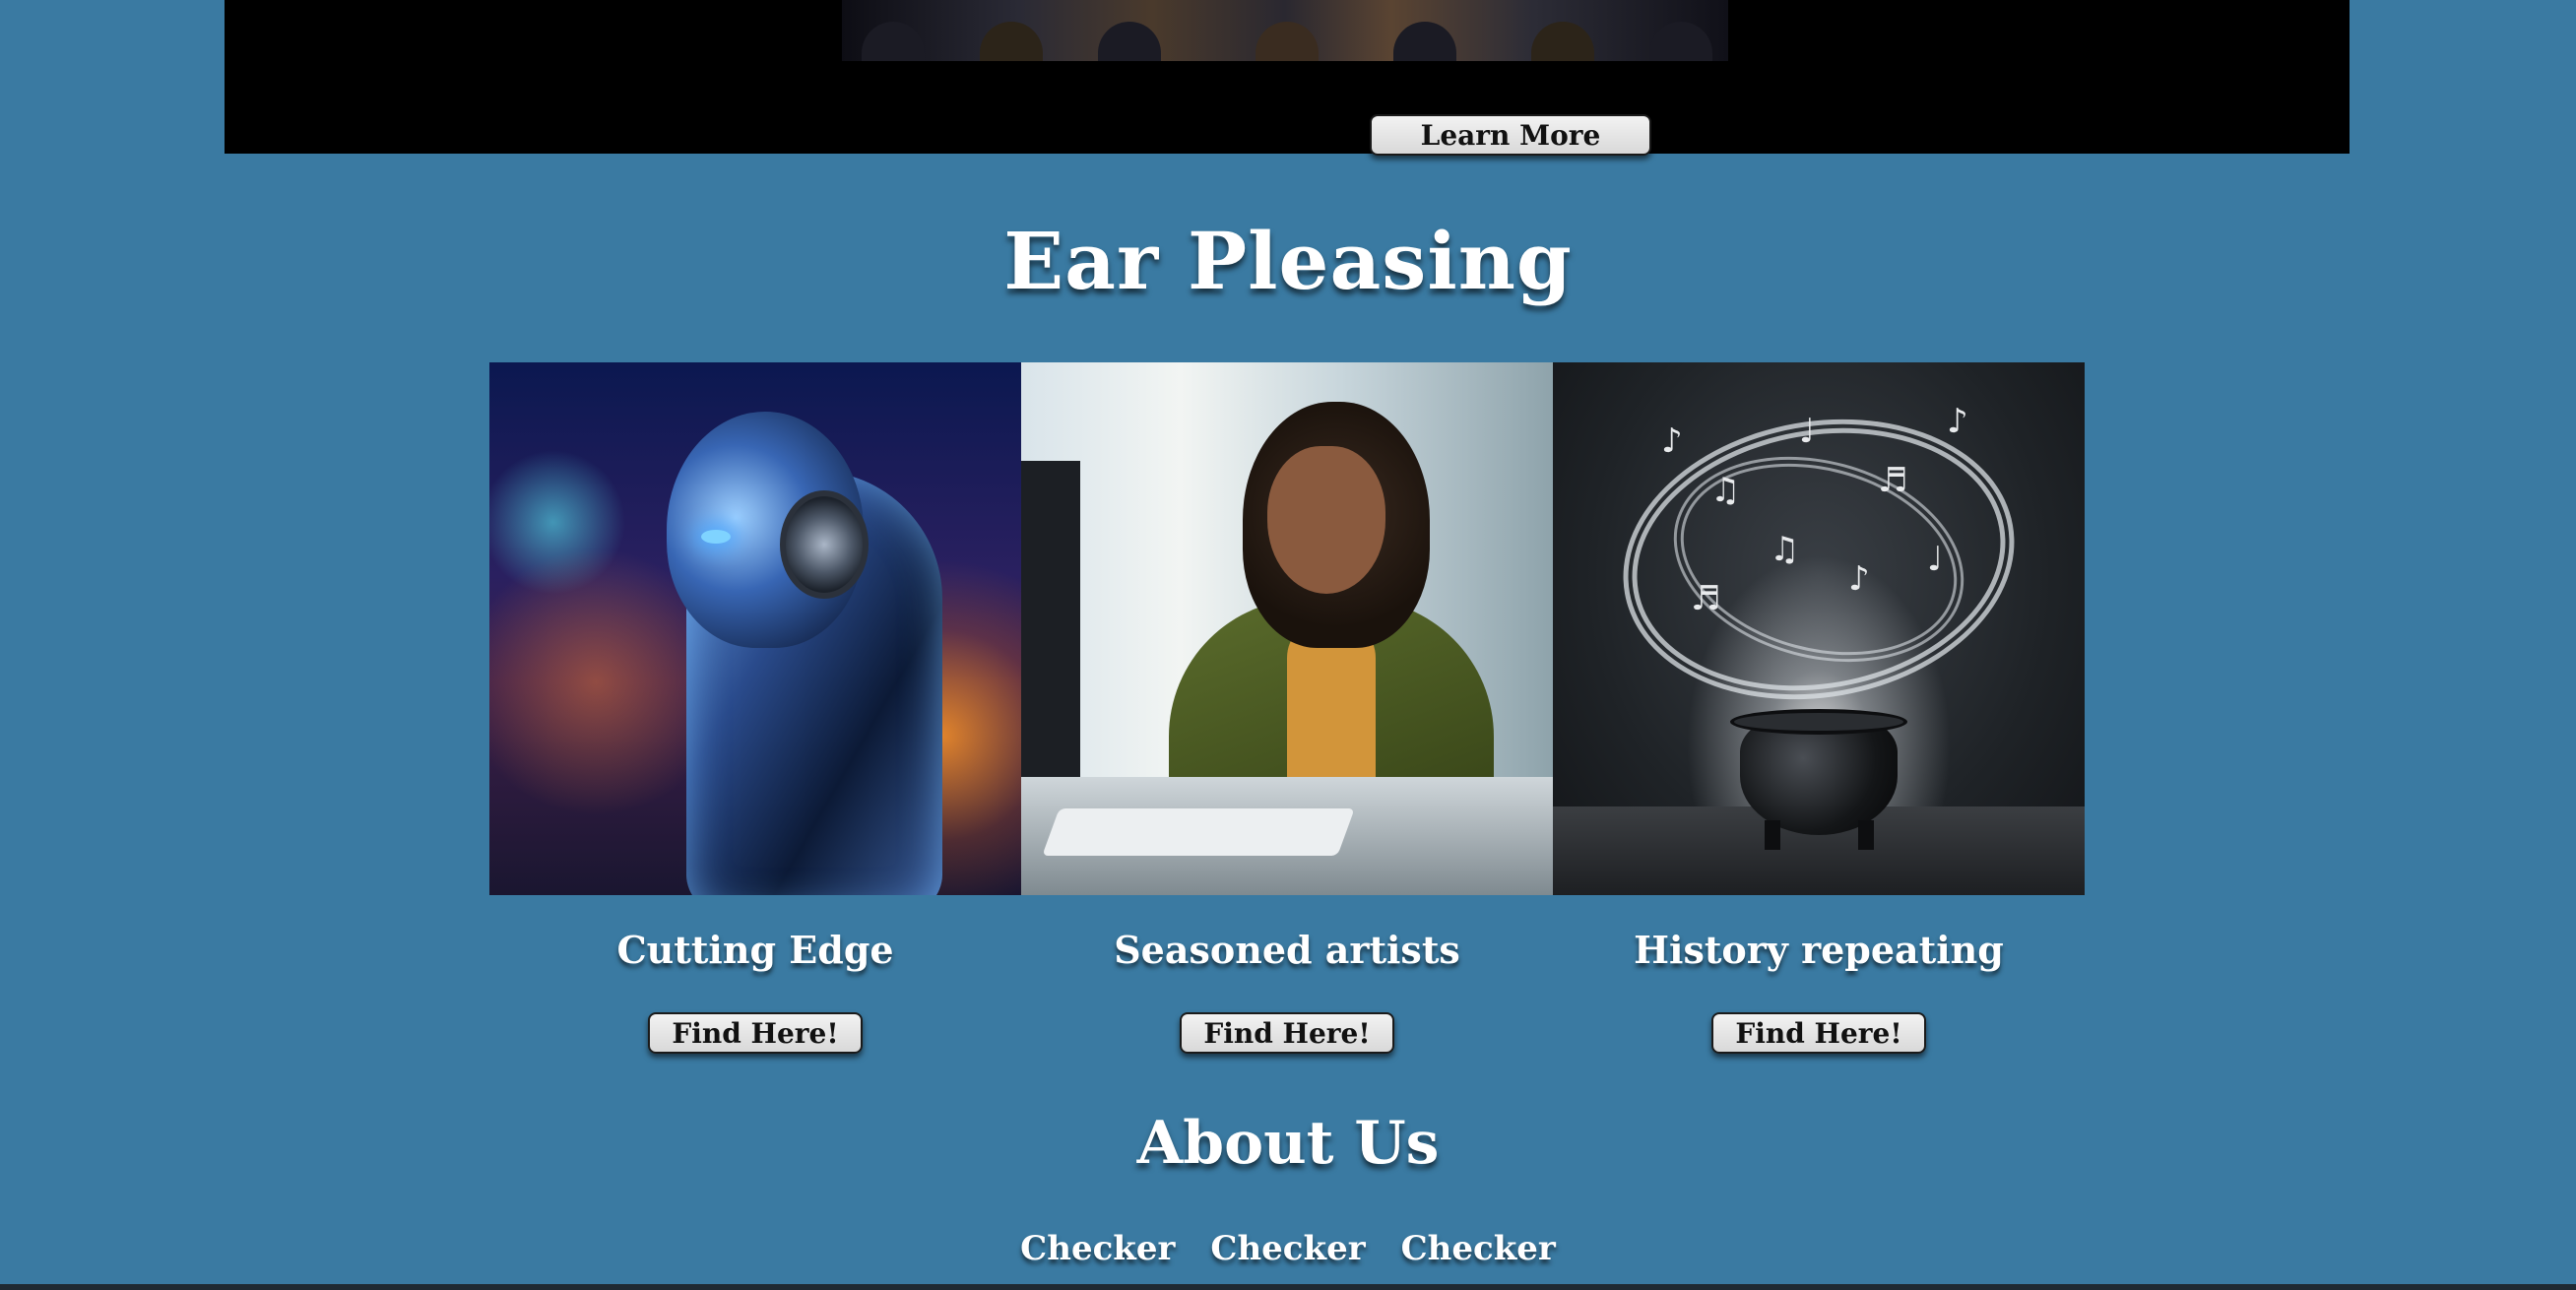 Image resolution: width=2576 pixels, height=1290 pixels. Describe the element at coordinates (1287, 1033) in the screenshot. I see `find-here-button-2: Find Here!` at that location.